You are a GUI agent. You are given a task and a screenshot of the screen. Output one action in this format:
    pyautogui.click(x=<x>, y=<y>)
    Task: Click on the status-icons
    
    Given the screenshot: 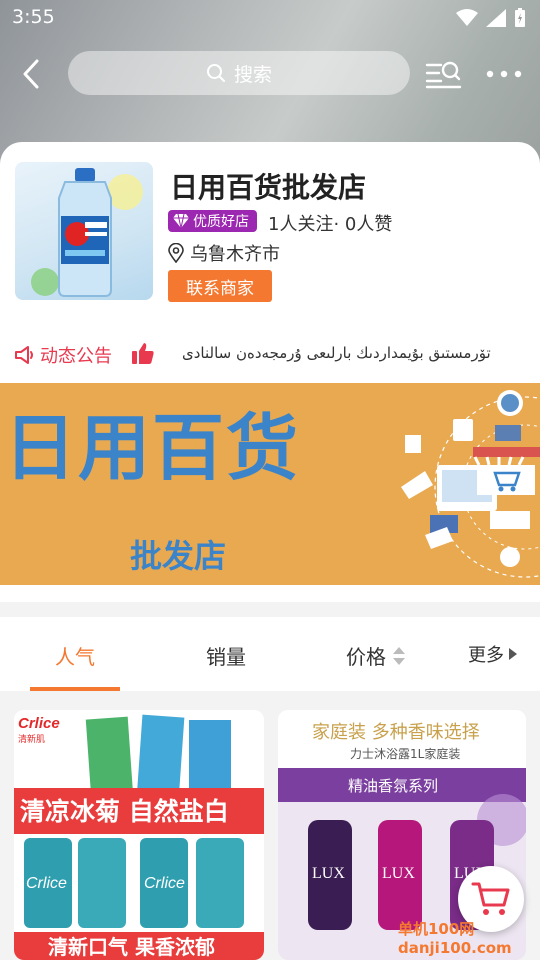 What is the action you would take?
    pyautogui.click(x=491, y=18)
    